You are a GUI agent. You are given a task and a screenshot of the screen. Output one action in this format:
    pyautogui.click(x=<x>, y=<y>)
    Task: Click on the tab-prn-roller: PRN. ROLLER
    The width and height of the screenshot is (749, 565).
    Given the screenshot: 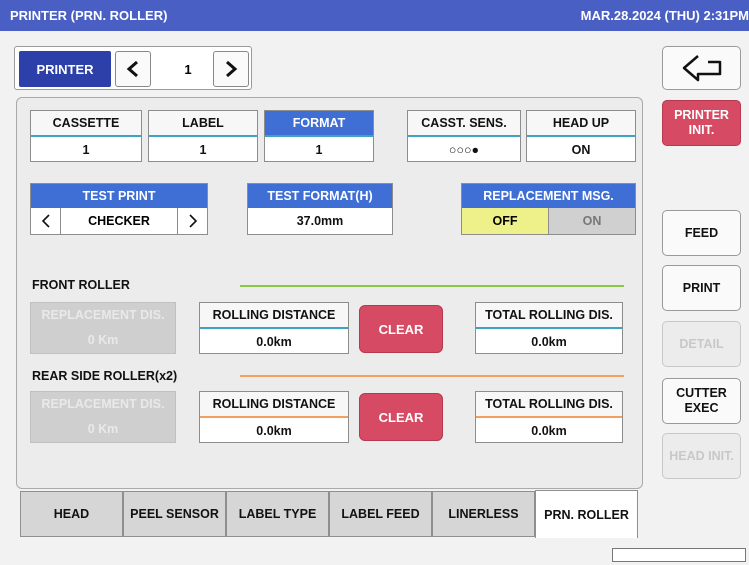 What is the action you would take?
    pyautogui.click(x=586, y=514)
    